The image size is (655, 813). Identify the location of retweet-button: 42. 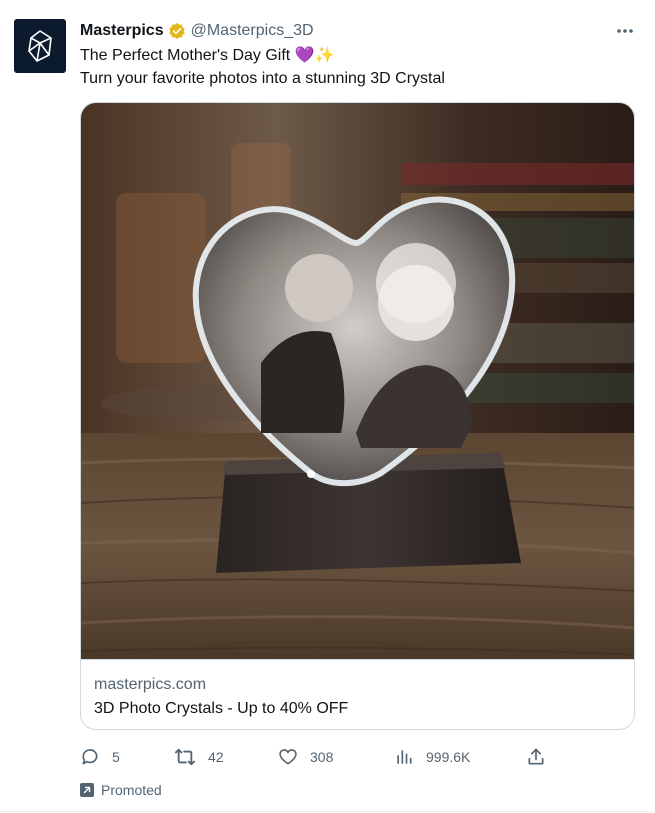
(199, 757).